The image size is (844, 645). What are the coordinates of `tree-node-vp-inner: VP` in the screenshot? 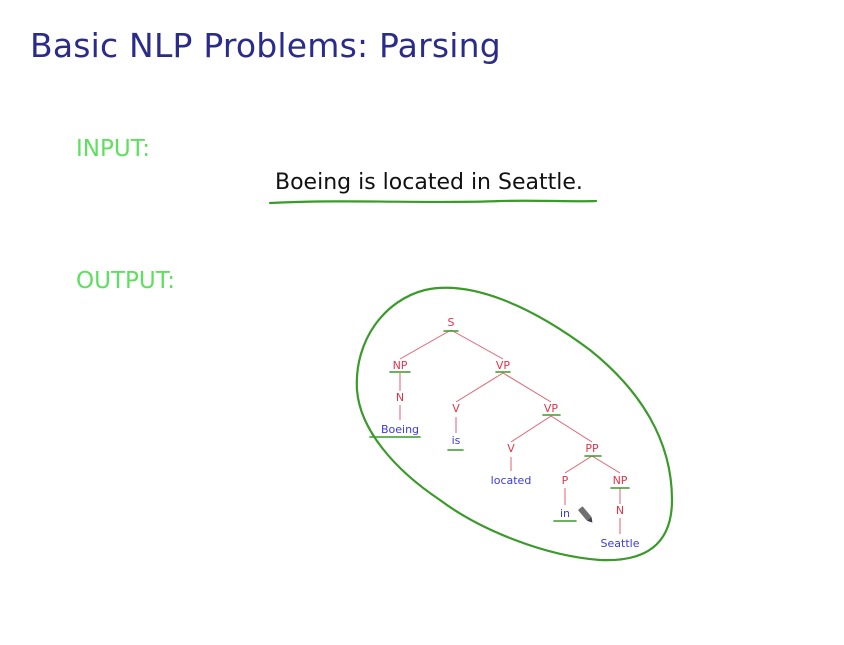 It's located at (551, 408).